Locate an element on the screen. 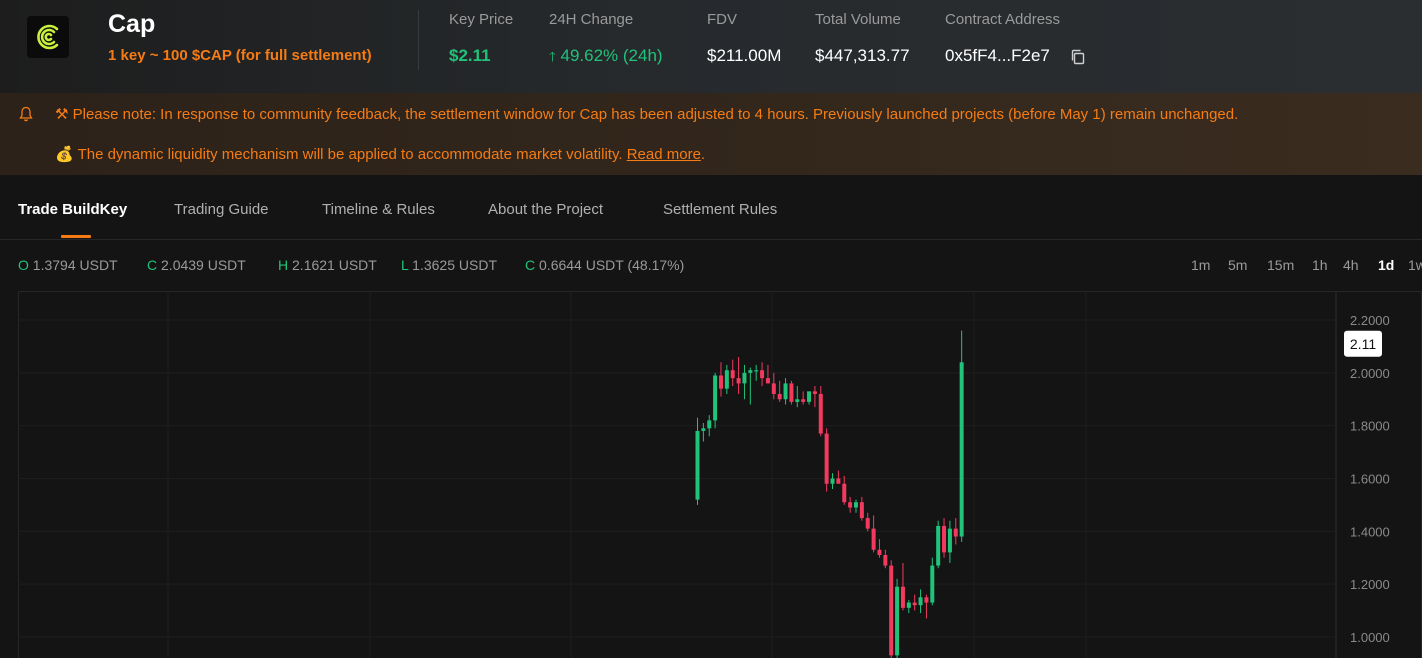 The height and width of the screenshot is (658, 1422). read-more-link: Read more is located at coordinates (664, 154).